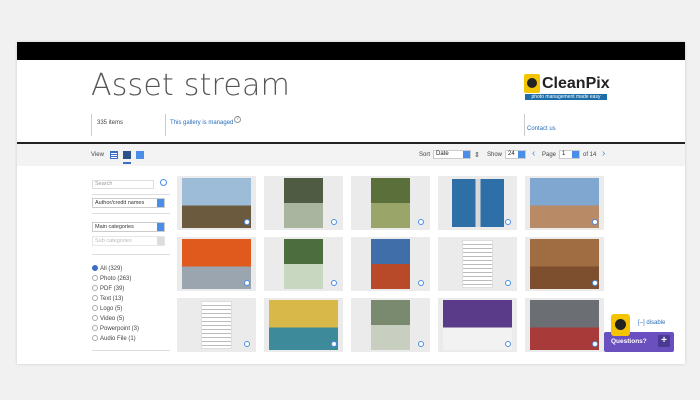  Describe the element at coordinates (511, 154) in the screenshot. I see `show-value: 24` at that location.